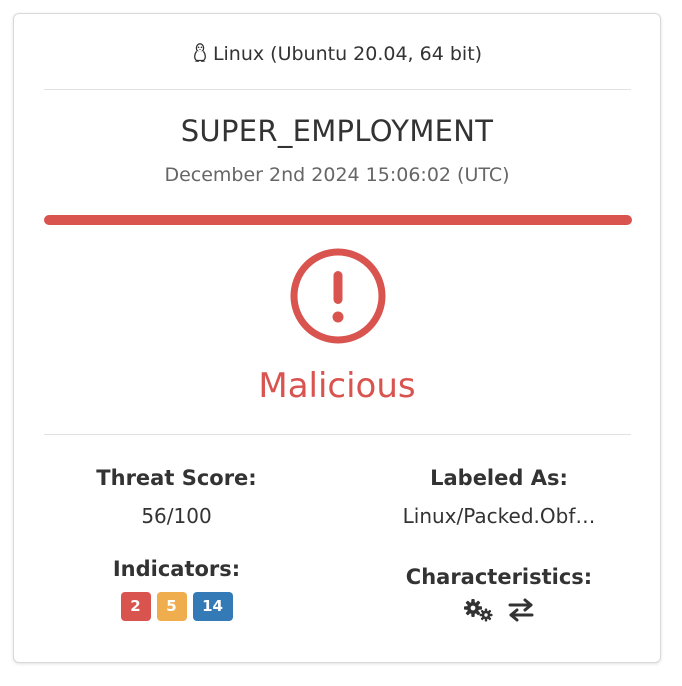  Describe the element at coordinates (135, 606) in the screenshot. I see `malicious-indicators-badge: 2` at that location.